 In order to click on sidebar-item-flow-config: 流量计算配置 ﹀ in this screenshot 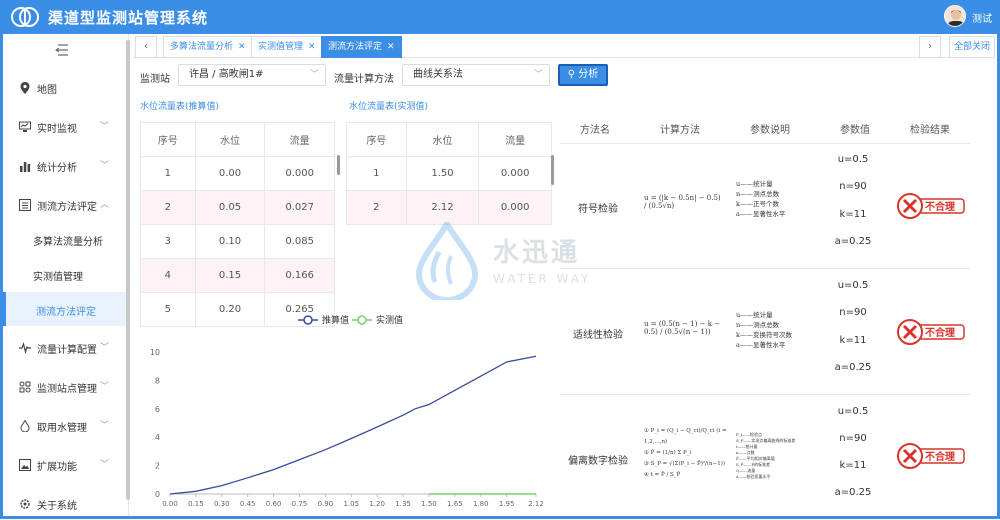, I will do `click(66, 347)`.